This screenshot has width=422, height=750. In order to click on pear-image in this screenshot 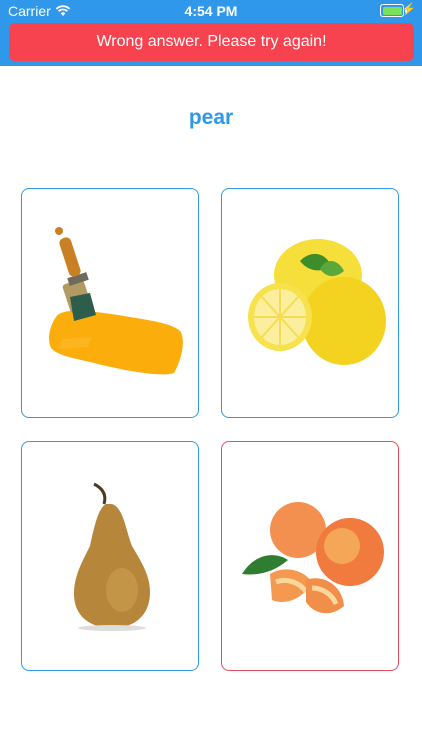, I will do `click(112, 556)`.